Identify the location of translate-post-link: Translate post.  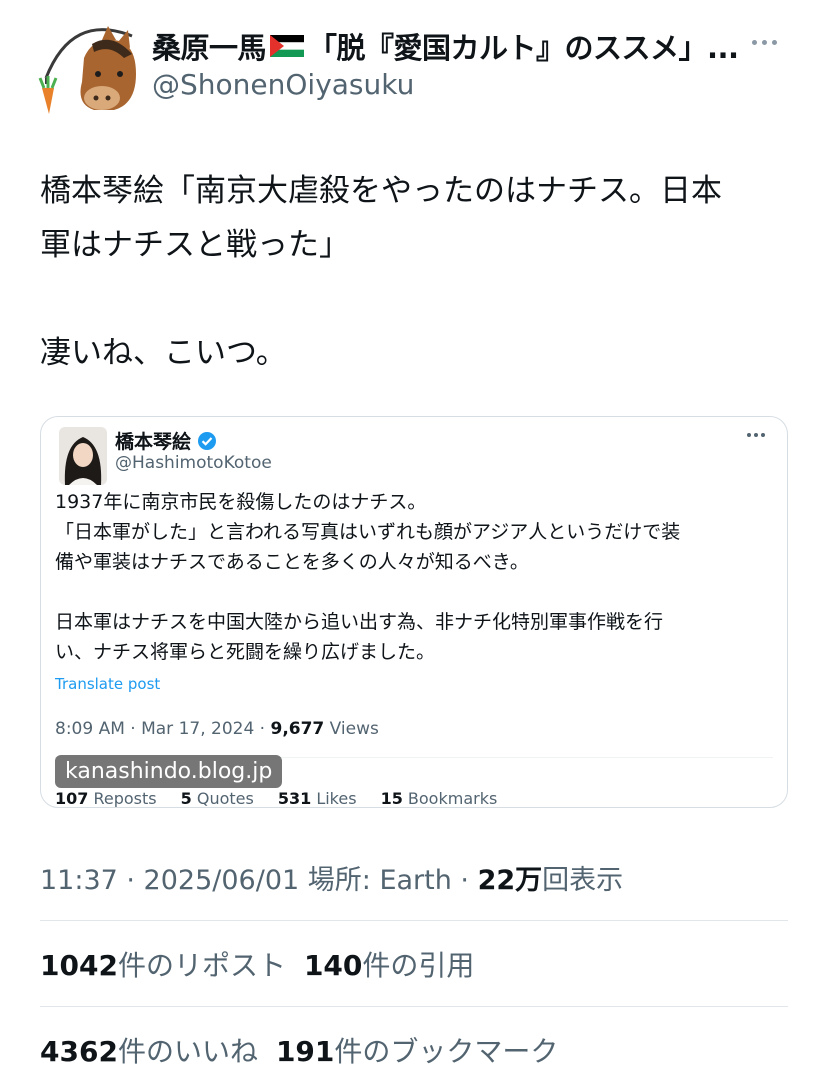
(107, 684).